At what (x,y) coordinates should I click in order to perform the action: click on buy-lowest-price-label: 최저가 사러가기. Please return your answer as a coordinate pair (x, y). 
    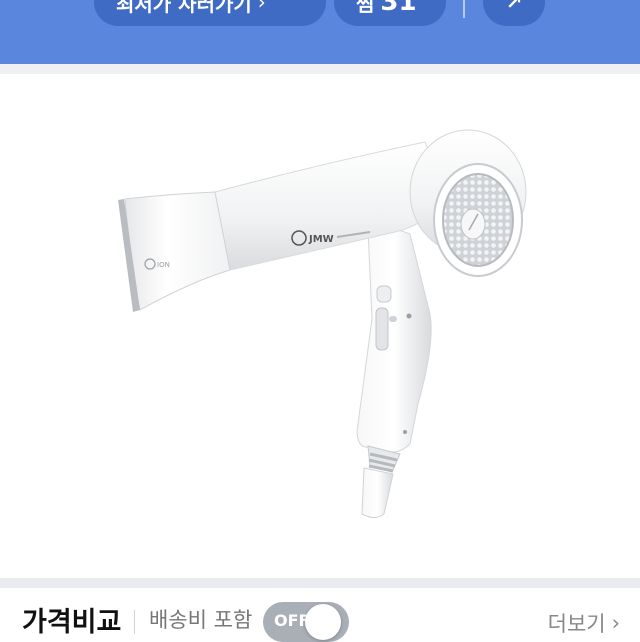
    Looking at the image, I should click on (184, 8).